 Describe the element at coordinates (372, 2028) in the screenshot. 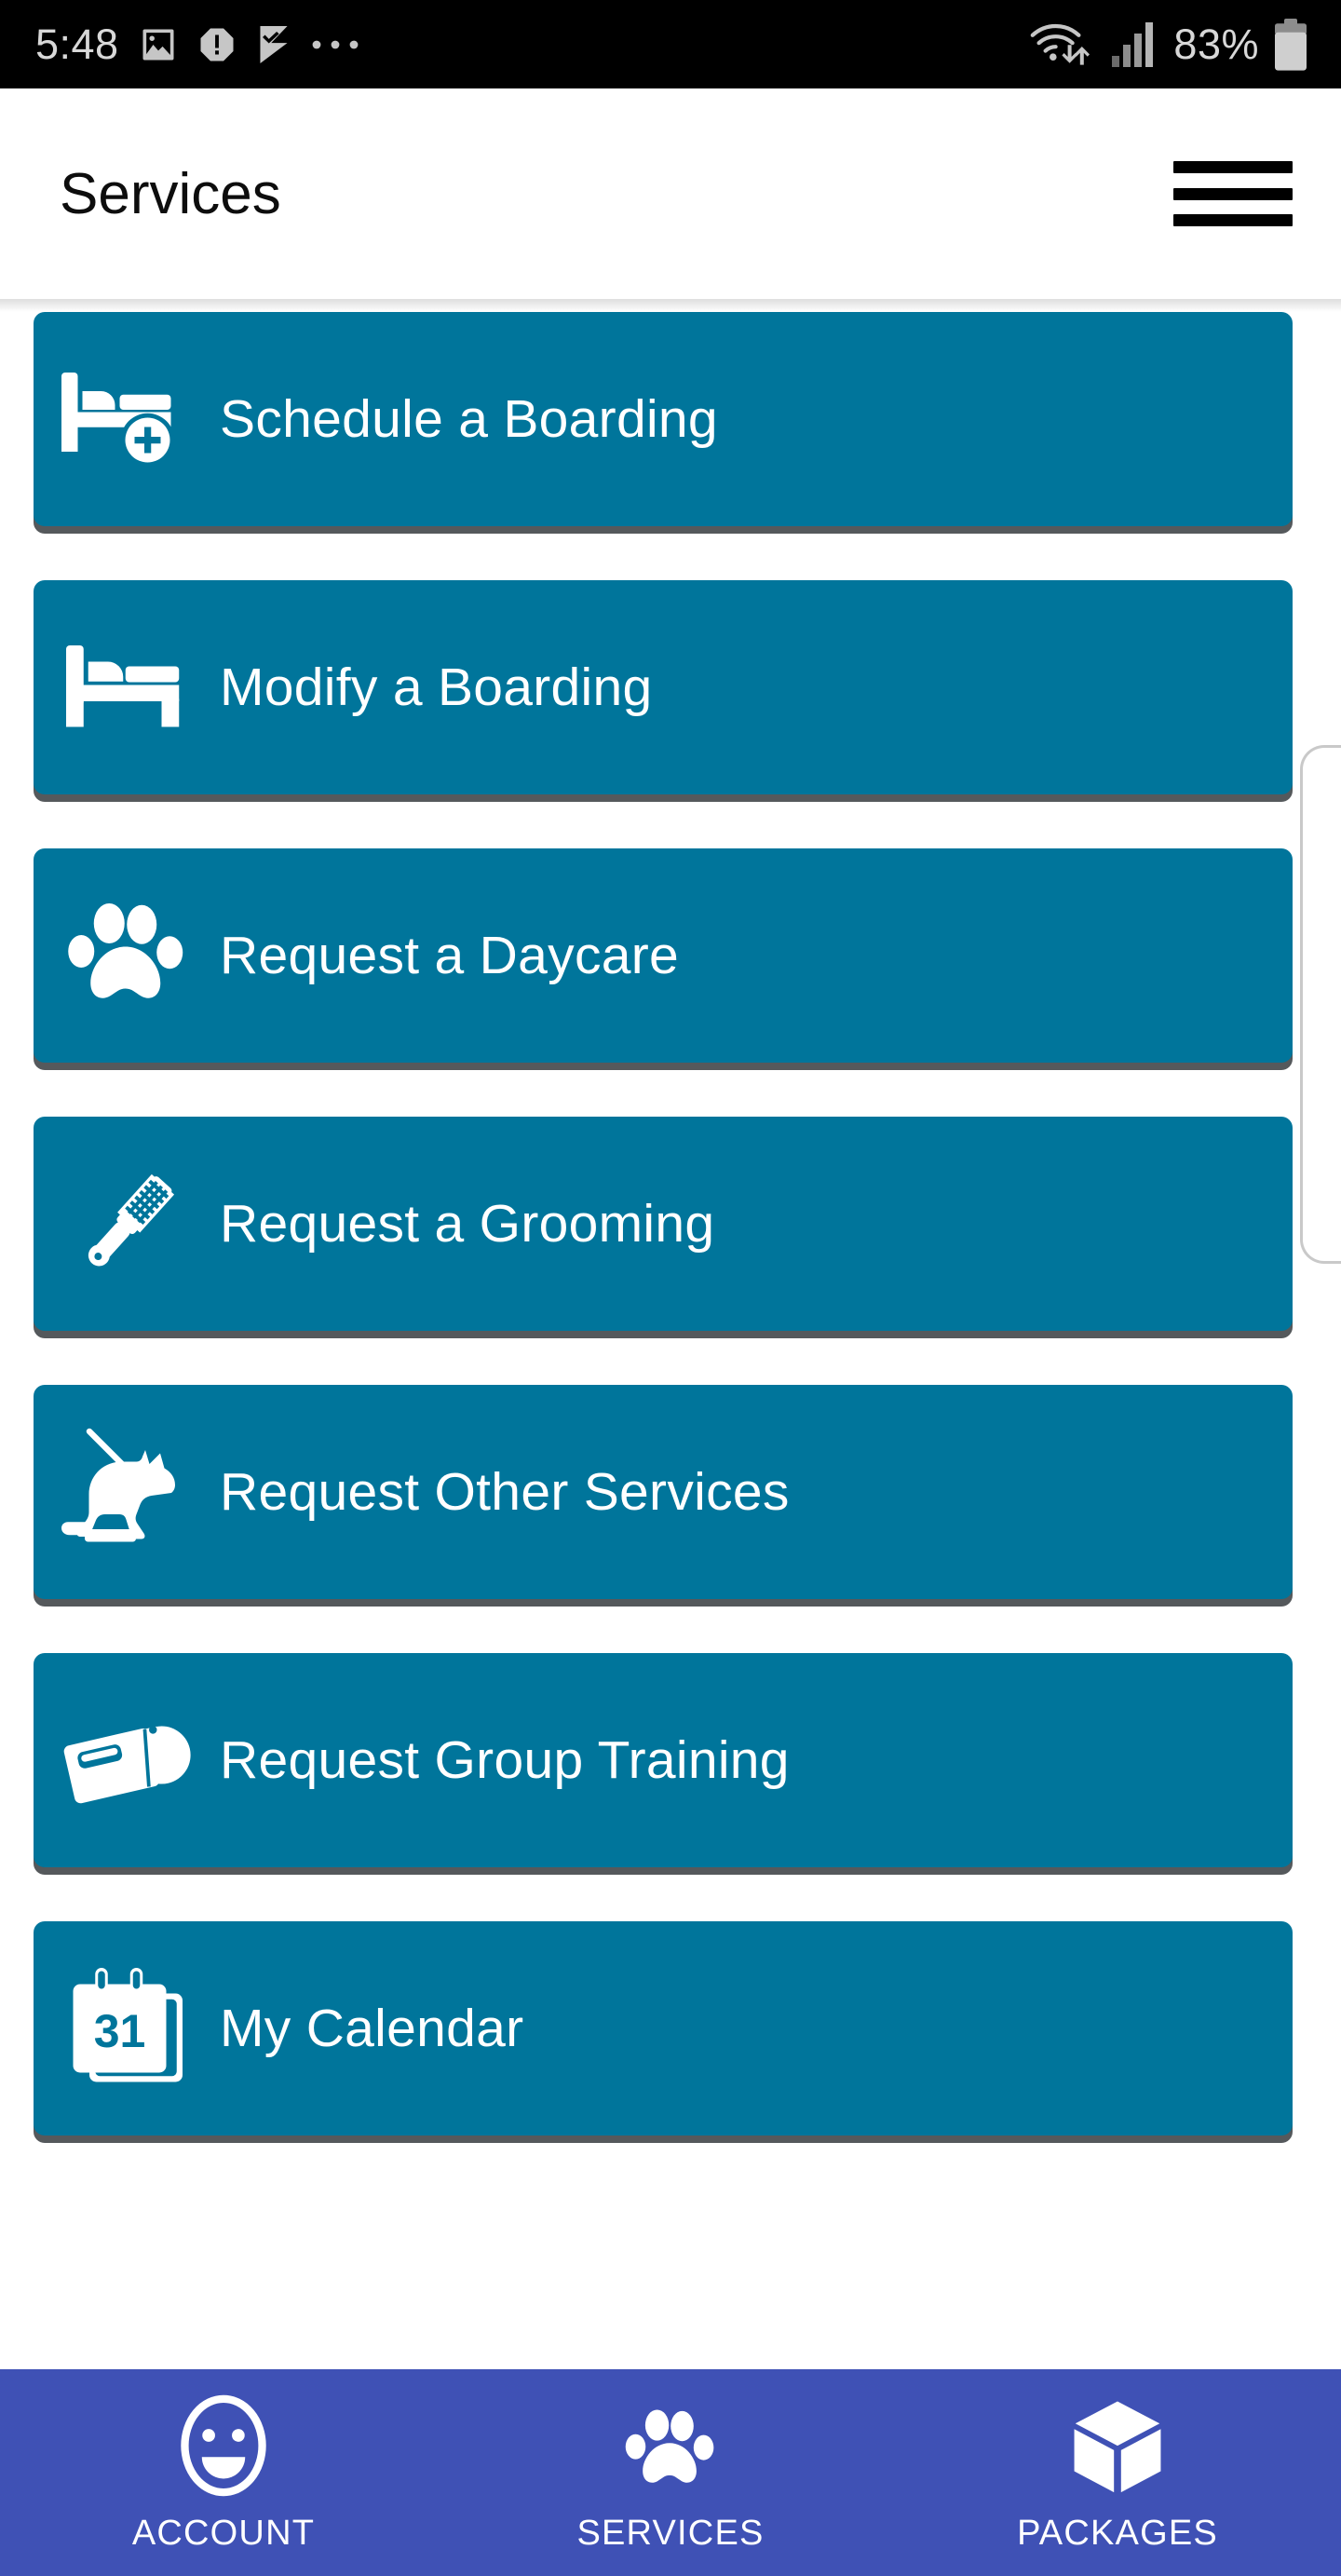

I see `service-card-label: My Calendar` at that location.